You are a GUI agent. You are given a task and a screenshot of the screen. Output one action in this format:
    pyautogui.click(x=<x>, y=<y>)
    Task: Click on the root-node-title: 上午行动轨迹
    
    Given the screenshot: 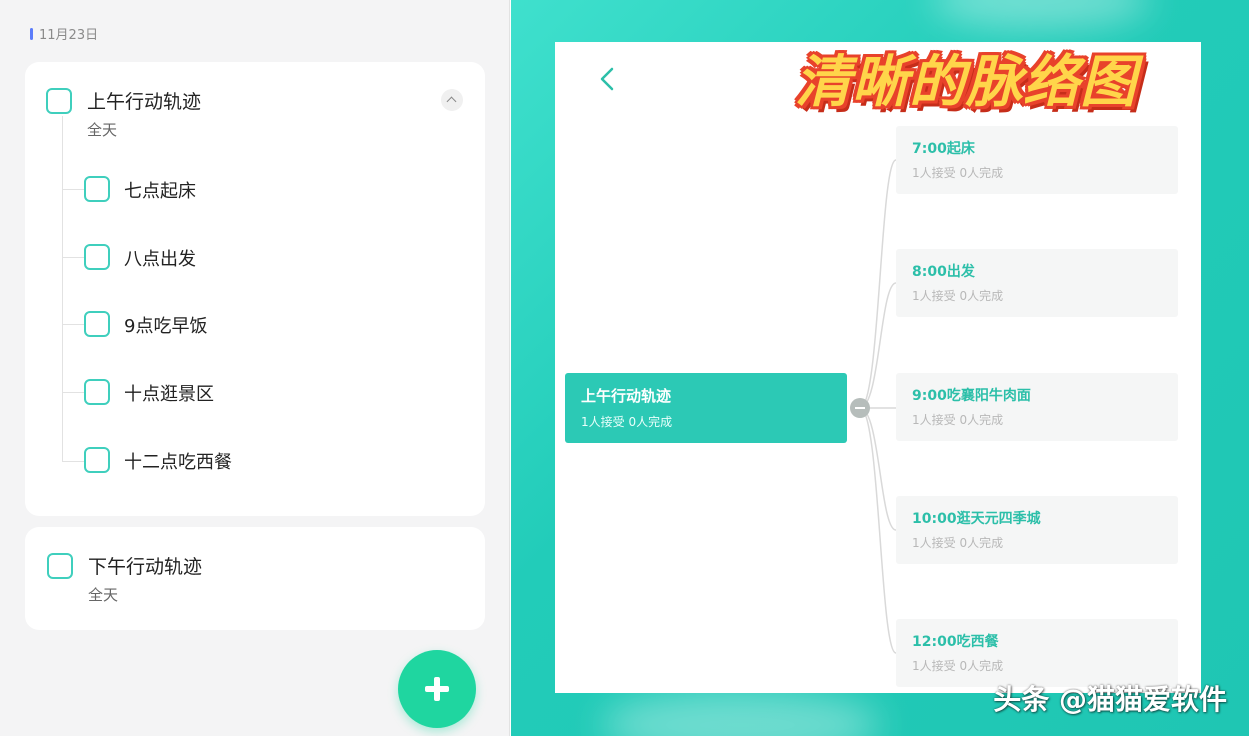 What is the action you would take?
    pyautogui.click(x=626, y=396)
    